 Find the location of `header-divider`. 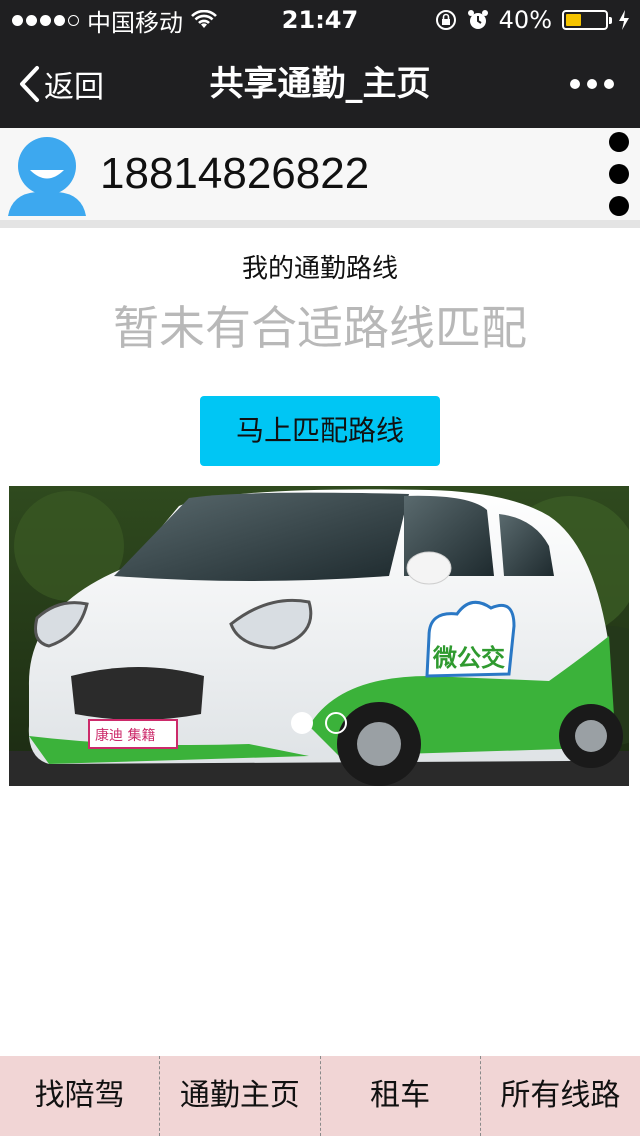

header-divider is located at coordinates (320, 224).